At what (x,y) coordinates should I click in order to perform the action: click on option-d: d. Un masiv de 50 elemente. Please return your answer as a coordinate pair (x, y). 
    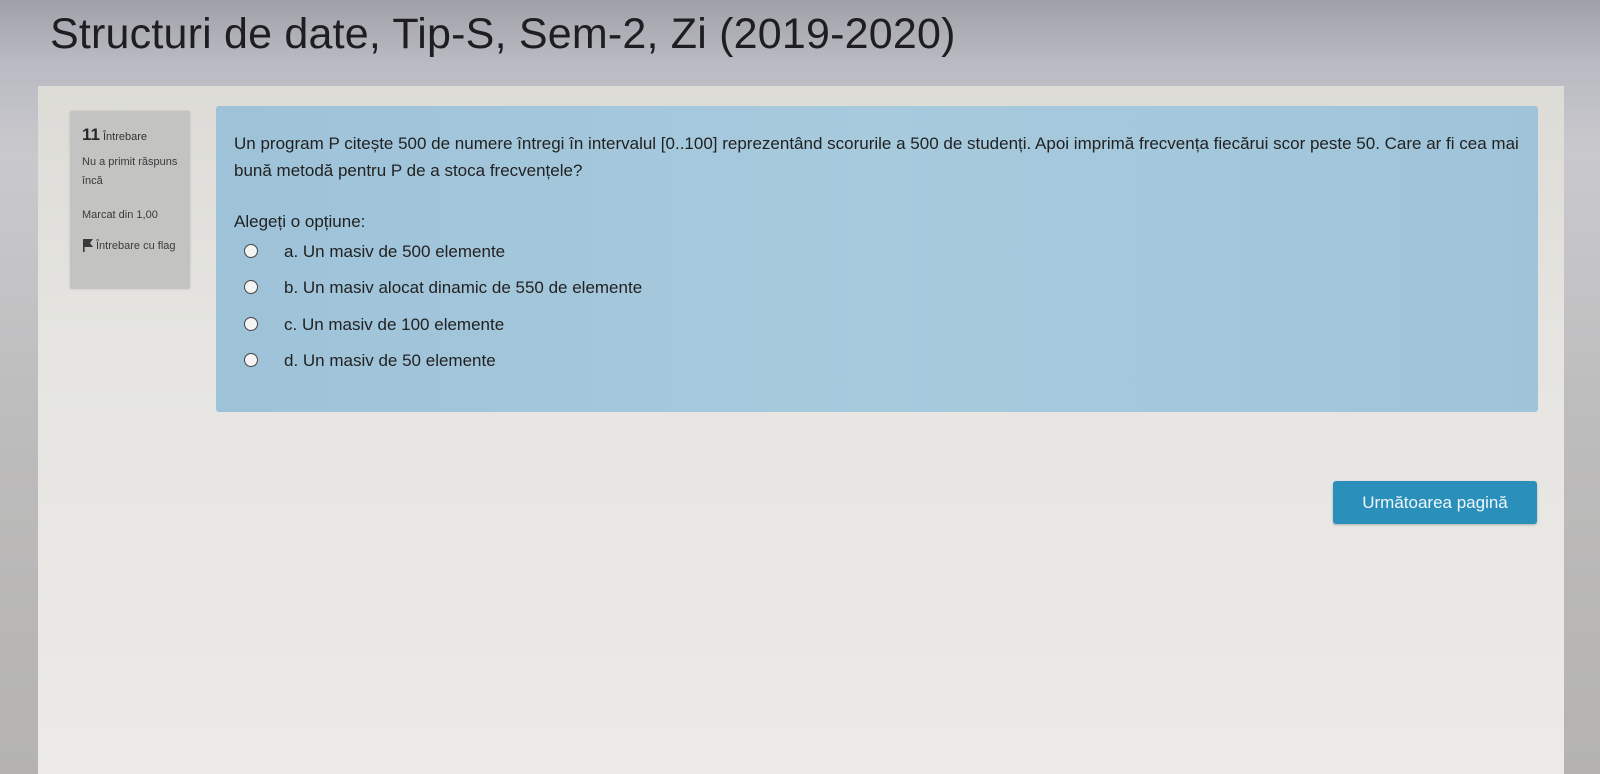
    Looking at the image, I should click on (370, 361).